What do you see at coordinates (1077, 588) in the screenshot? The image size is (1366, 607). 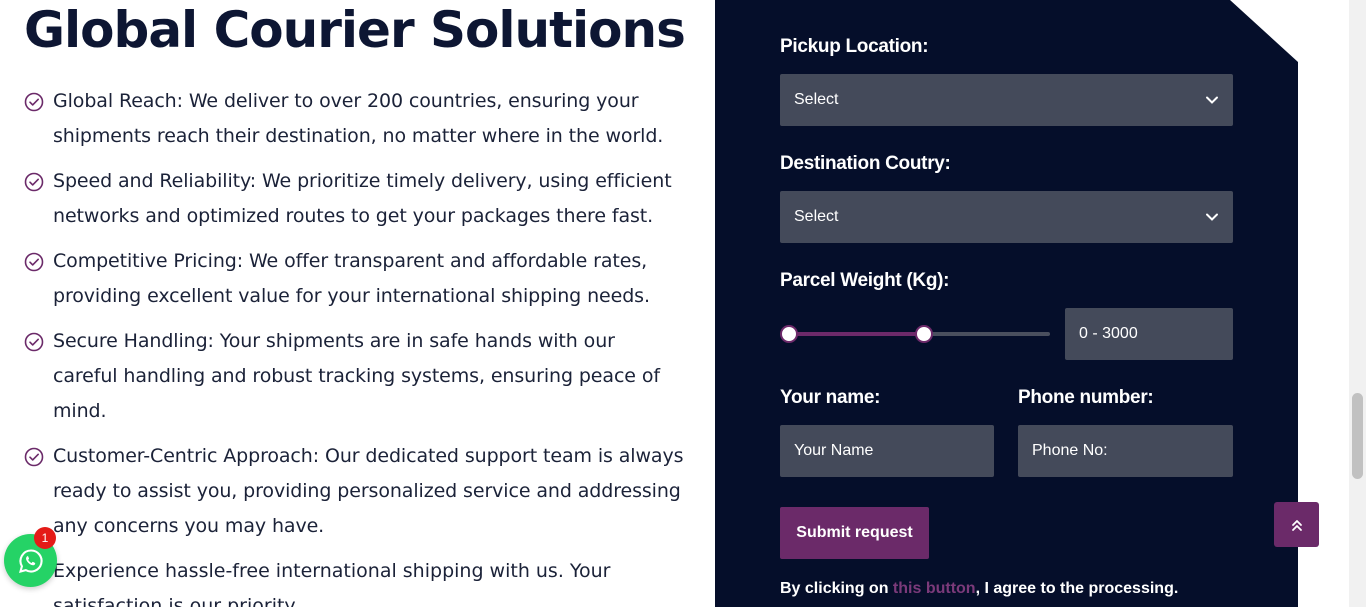 I see `consent-suffix: , I agree to the processing.` at bounding box center [1077, 588].